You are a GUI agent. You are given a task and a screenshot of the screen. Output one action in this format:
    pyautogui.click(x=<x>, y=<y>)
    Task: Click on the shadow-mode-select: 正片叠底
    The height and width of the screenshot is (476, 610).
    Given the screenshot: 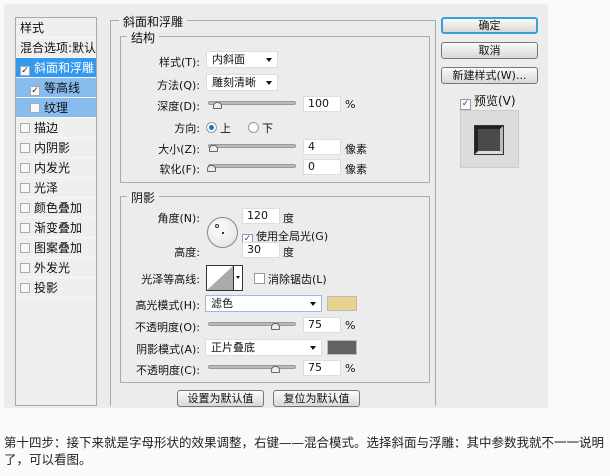 What is the action you would take?
    pyautogui.click(x=263, y=347)
    